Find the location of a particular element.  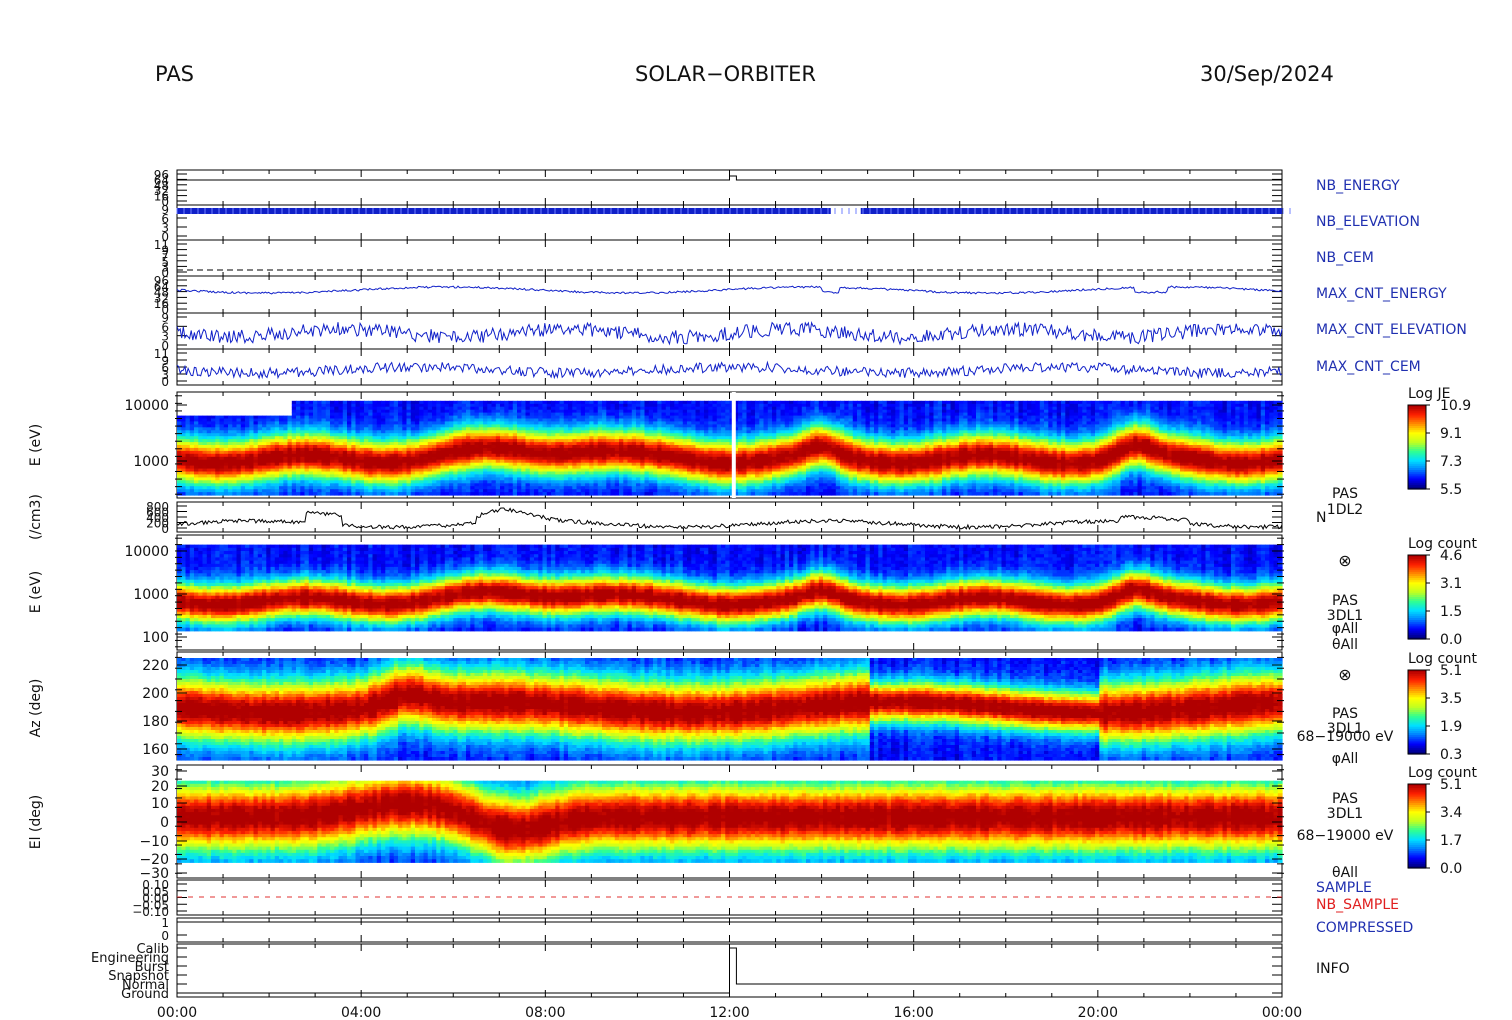

max-cnt-energy-label: MAX_CNT_ENERGY is located at coordinates (1381, 294).